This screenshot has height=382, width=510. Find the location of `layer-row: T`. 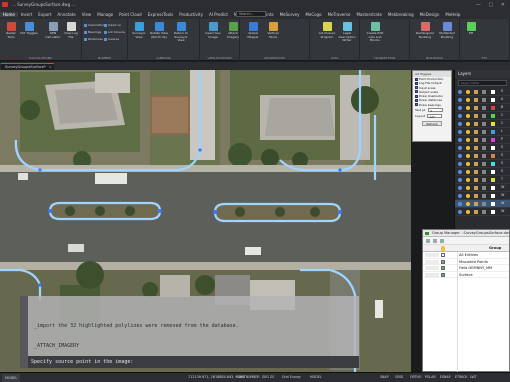

layer-row: T is located at coordinates (482, 180).